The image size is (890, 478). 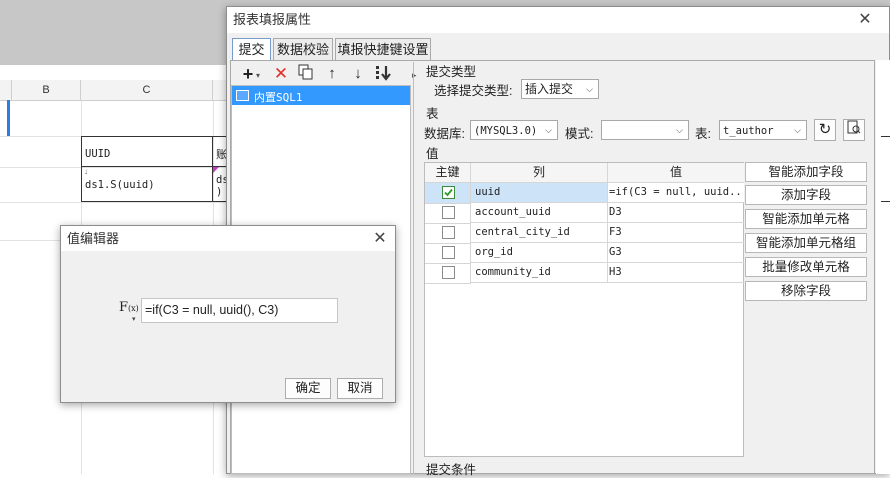 What do you see at coordinates (885, 169) in the screenshot?
I see `background-cell-fragment` at bounding box center [885, 169].